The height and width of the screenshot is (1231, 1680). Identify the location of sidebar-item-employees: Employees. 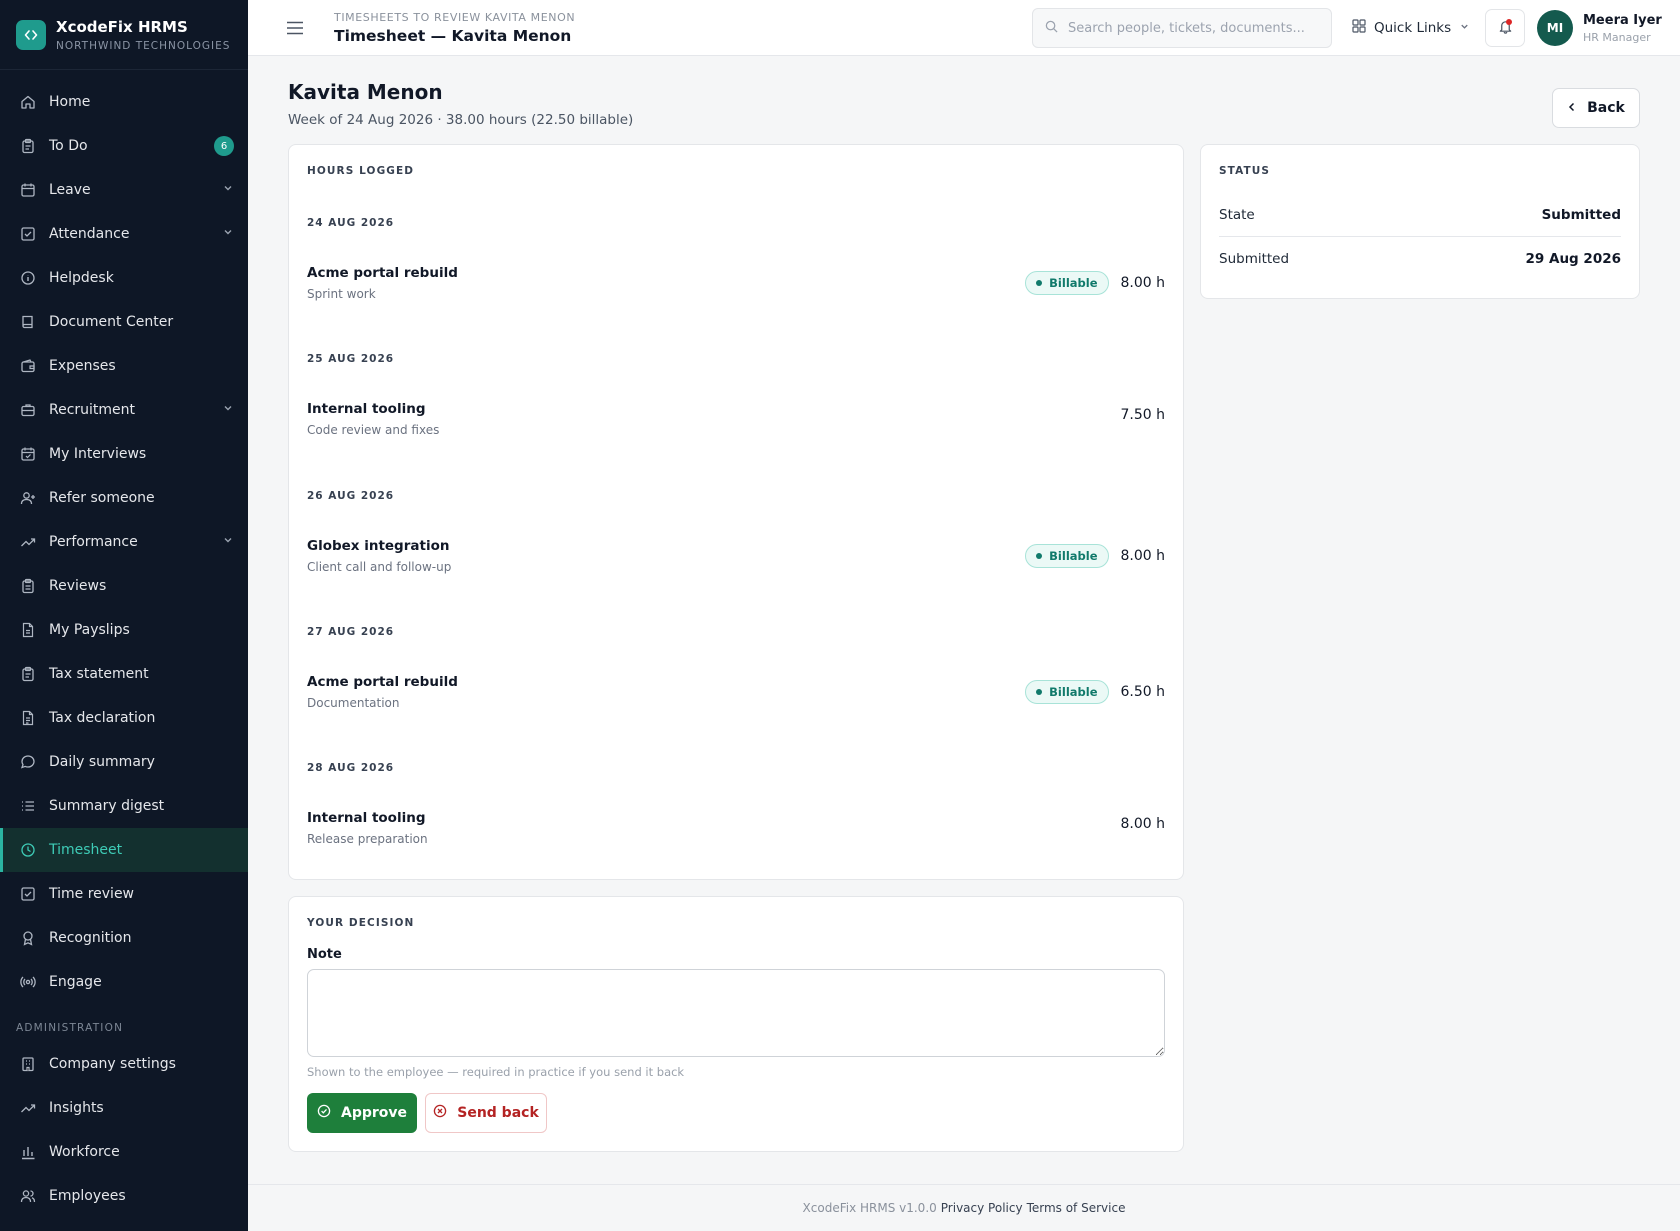
(124, 1196).